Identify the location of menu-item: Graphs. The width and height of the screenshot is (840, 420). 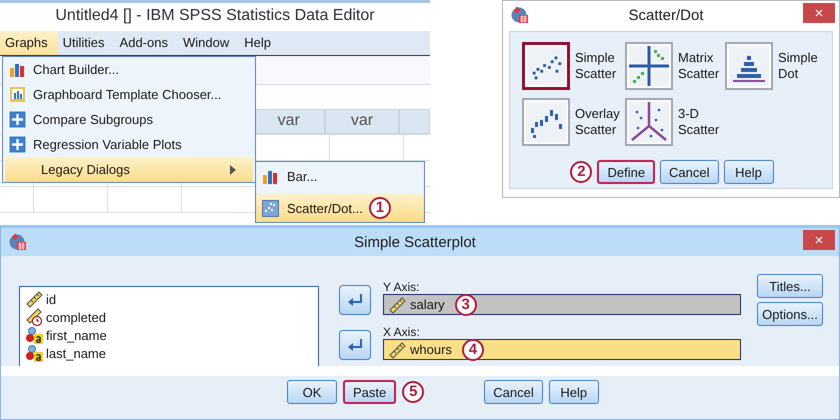
(29, 43).